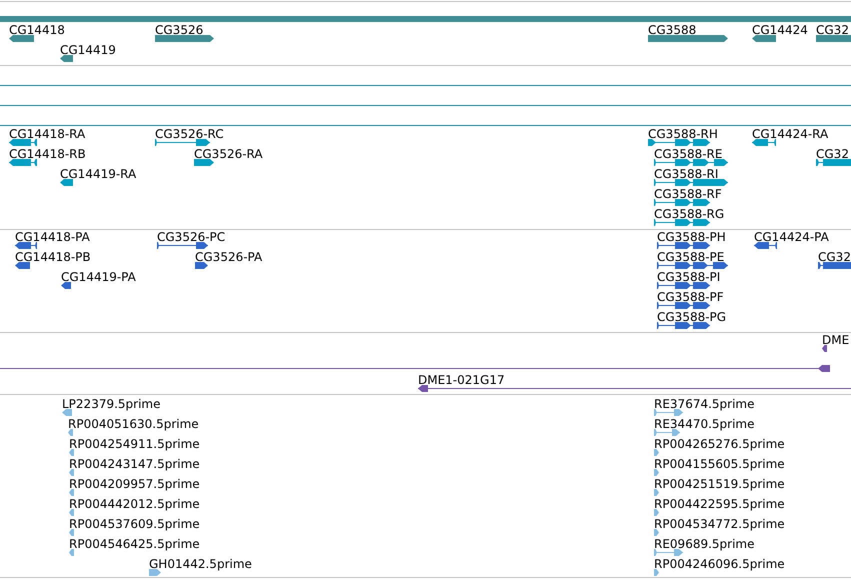 Image resolution: width=851 pixels, height=582 pixels. Describe the element at coordinates (686, 174) in the screenshot. I see `feature-label: CG3588-RI` at that location.